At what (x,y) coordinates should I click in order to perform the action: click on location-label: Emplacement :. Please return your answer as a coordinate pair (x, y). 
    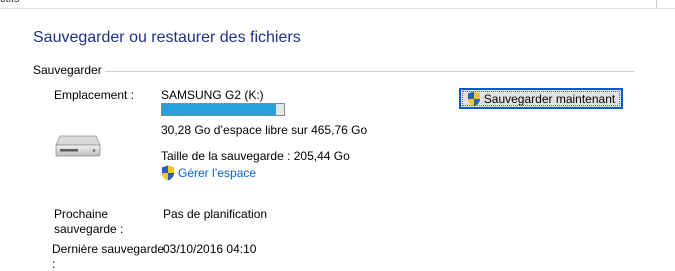
    Looking at the image, I should click on (94, 95).